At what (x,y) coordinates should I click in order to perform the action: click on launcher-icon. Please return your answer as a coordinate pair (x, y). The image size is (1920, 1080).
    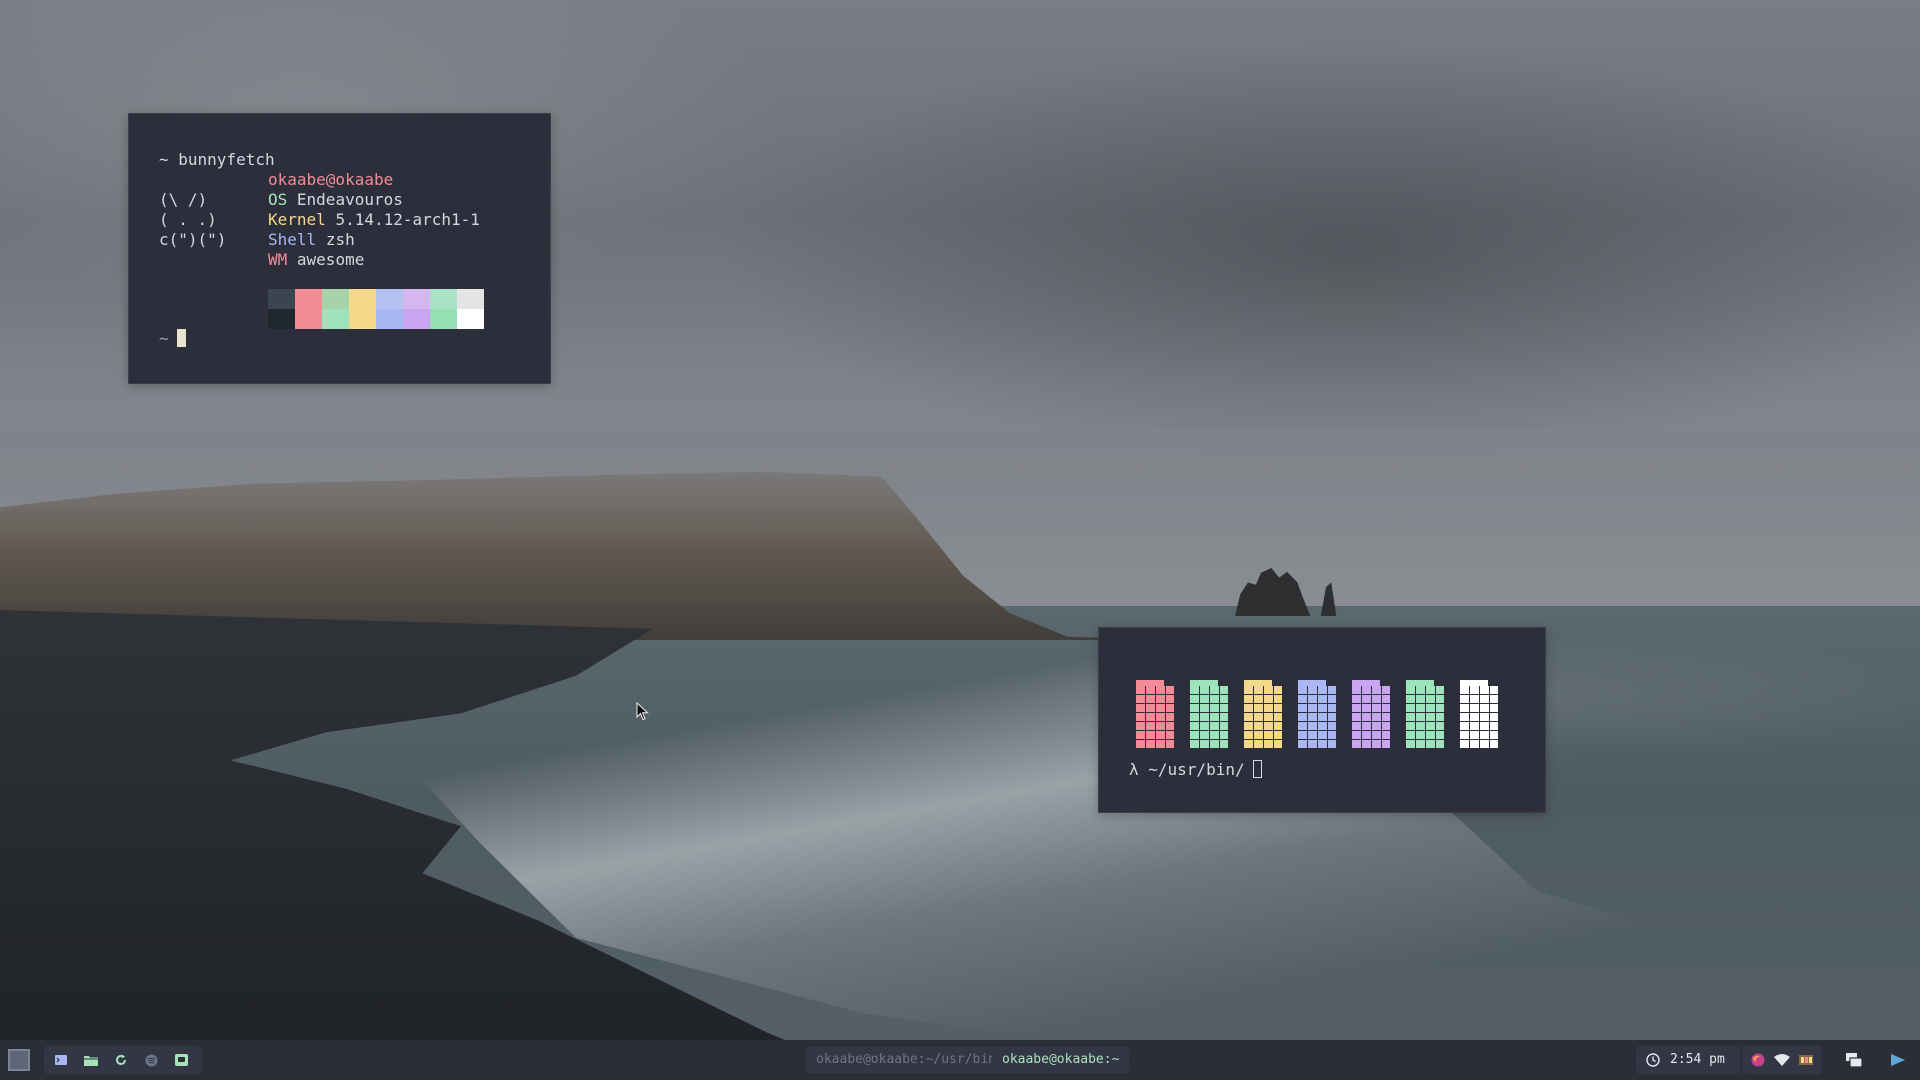
    Looking at the image, I should click on (19, 1060).